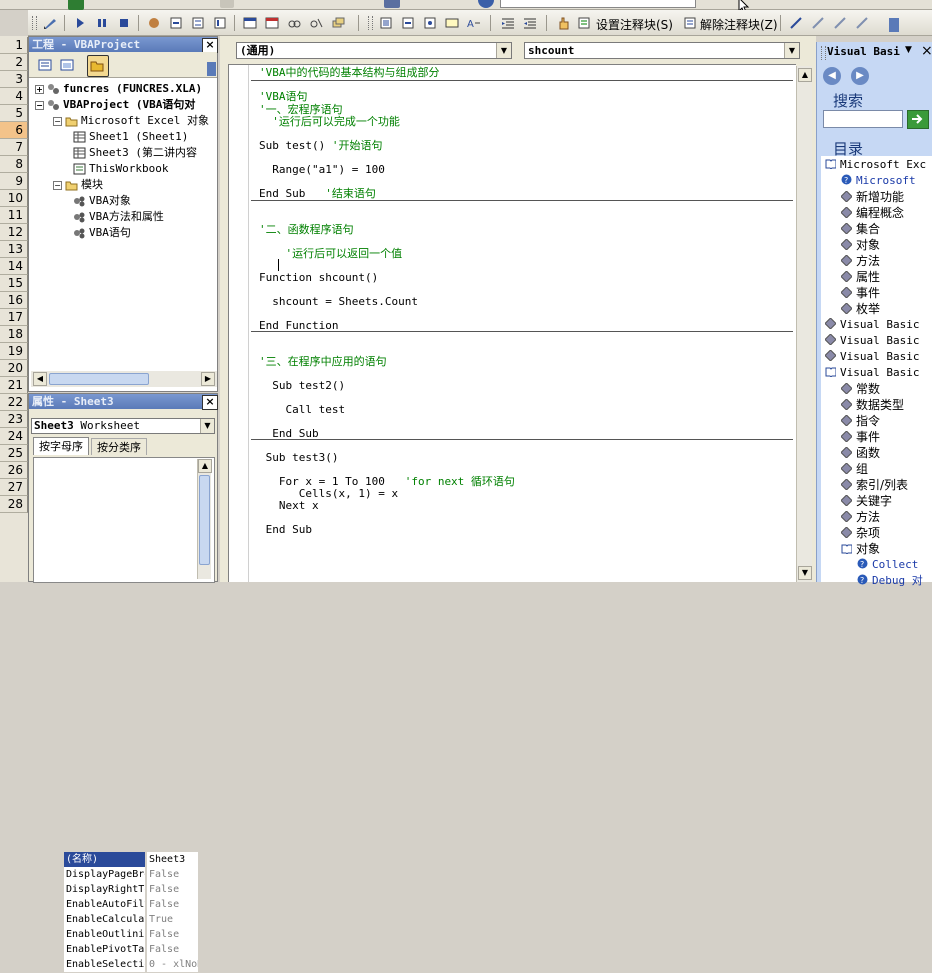 This screenshot has height=973, width=932. What do you see at coordinates (832, 76) in the screenshot?
I see `back-icon: ◀` at bounding box center [832, 76].